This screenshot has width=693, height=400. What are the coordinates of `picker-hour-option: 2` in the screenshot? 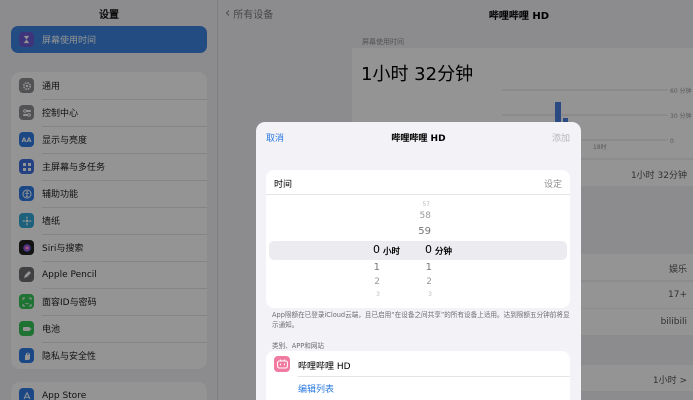 It's located at (373, 282).